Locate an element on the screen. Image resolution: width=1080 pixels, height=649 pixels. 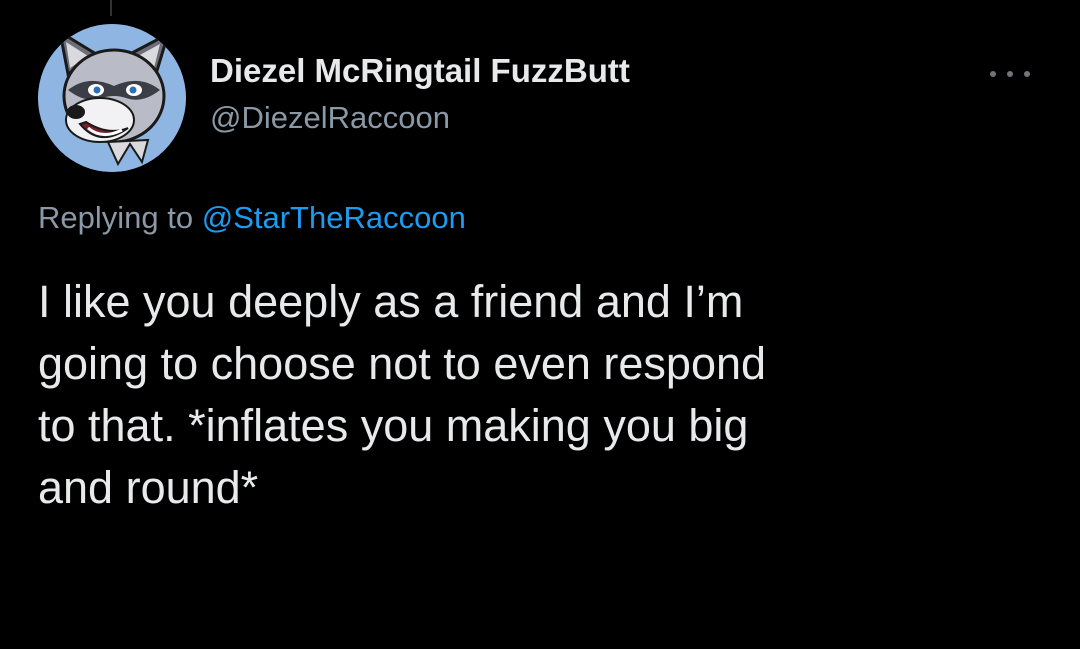
user-handle: @DiezelRaccoon is located at coordinates (420, 118).